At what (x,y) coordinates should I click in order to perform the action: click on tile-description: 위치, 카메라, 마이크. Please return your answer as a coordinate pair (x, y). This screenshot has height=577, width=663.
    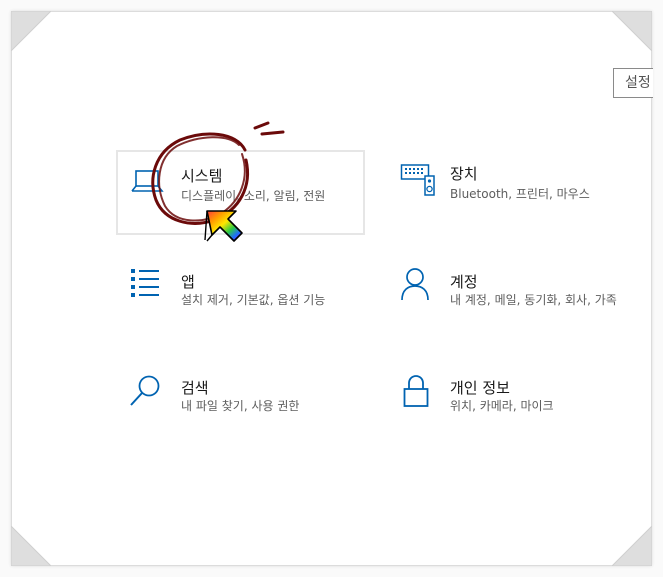
    Looking at the image, I should click on (502, 406).